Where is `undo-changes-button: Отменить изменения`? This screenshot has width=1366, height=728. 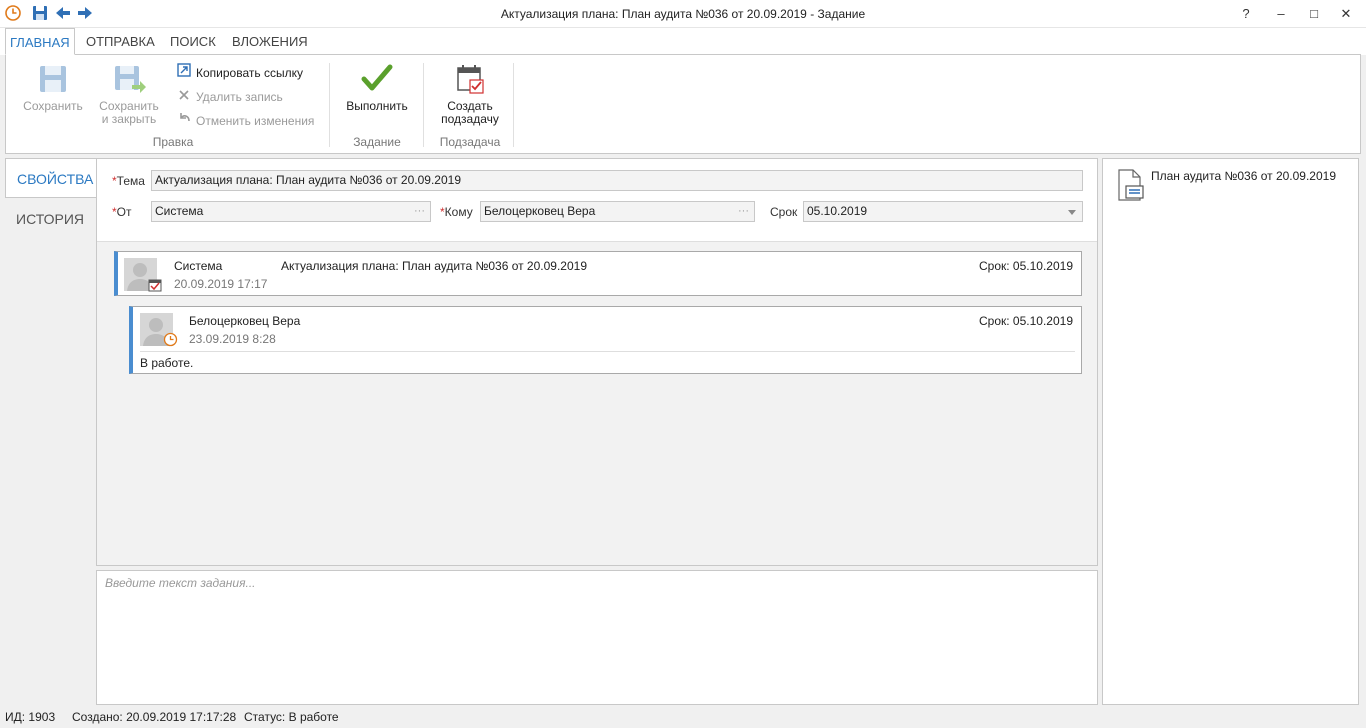
undo-changes-button: Отменить изменения is located at coordinates (245, 121).